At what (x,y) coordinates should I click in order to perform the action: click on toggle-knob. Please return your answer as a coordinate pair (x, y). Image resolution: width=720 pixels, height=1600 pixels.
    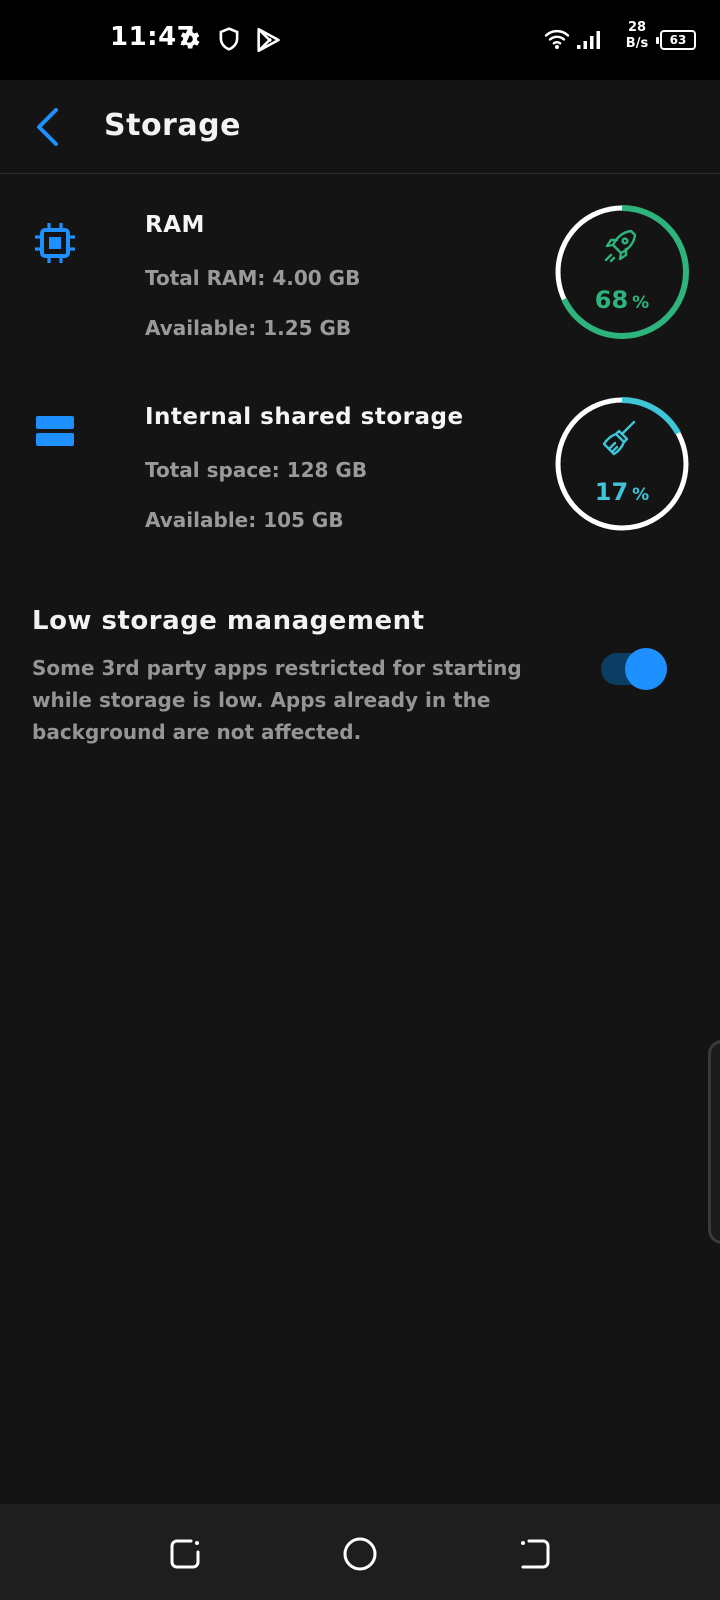
    Looking at the image, I should click on (646, 669).